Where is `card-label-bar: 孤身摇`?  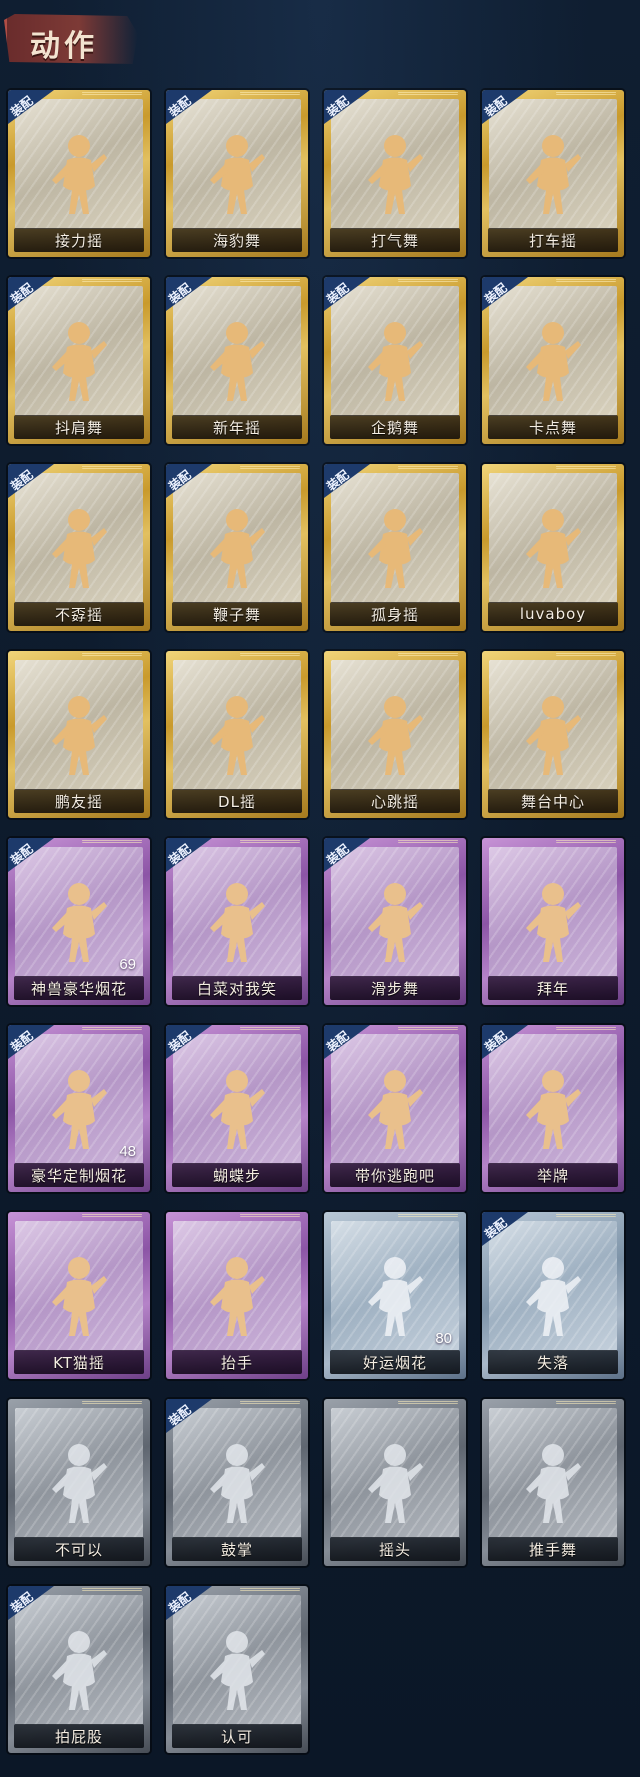 card-label-bar: 孤身摇 is located at coordinates (395, 614).